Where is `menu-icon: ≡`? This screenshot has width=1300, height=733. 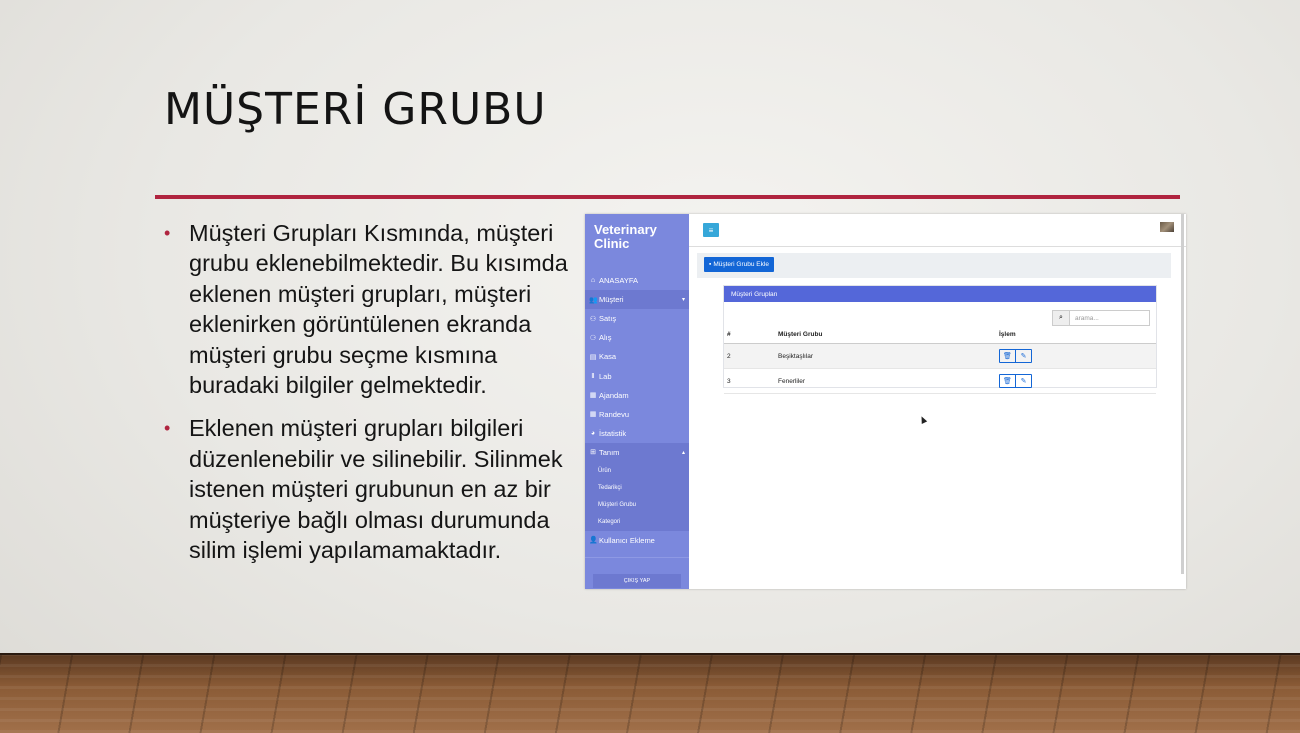 menu-icon: ≡ is located at coordinates (711, 230).